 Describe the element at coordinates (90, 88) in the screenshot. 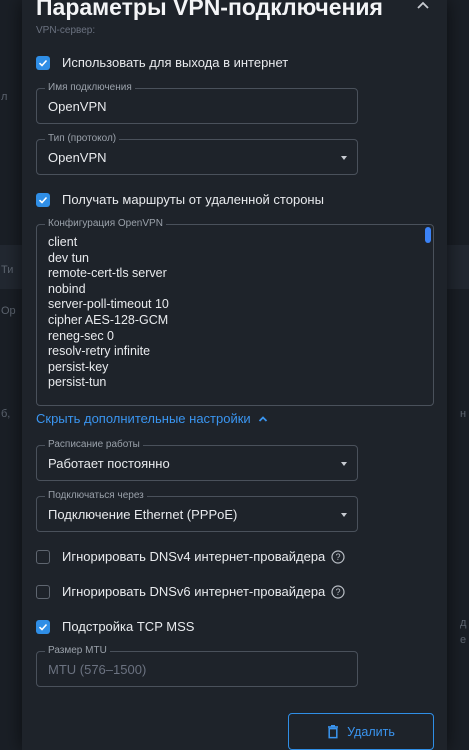

I see `connection-name-label: Имя подключения` at that location.